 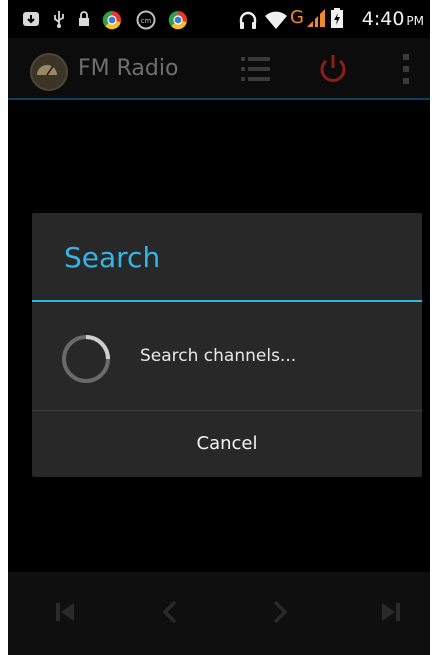 What do you see at coordinates (276, 20) in the screenshot?
I see `wifi-icon` at bounding box center [276, 20].